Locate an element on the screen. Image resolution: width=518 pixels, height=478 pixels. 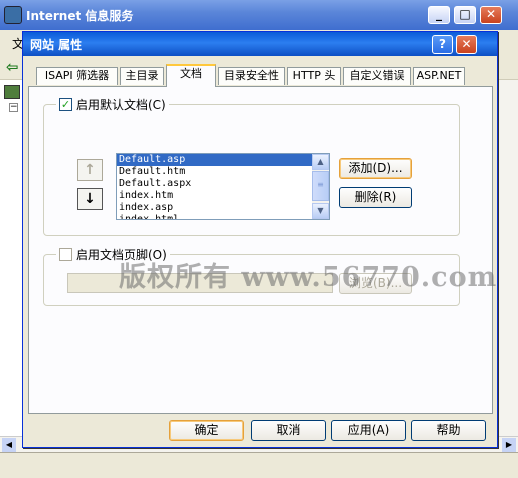
background-vertical-scrollbar is located at coordinates (508, 258).